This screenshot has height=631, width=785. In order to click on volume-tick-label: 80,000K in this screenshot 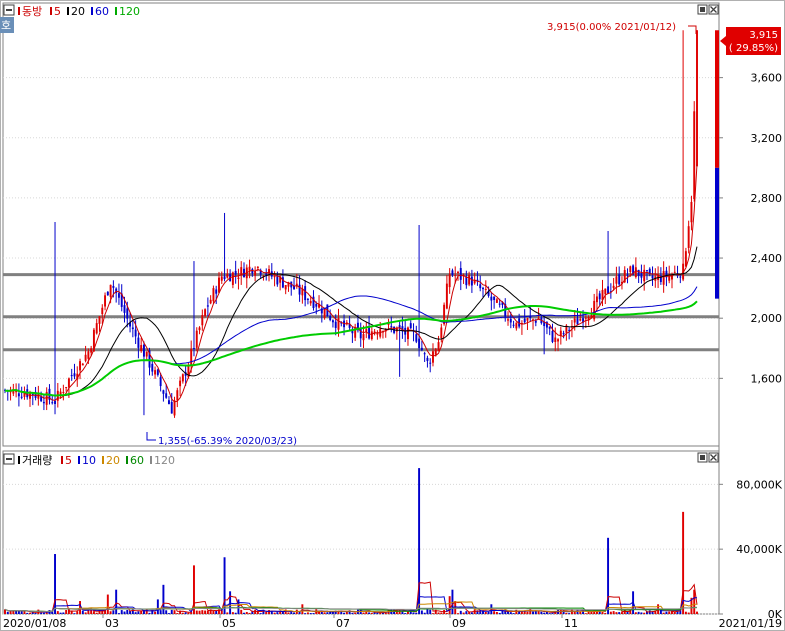, I will do `click(759, 484)`.